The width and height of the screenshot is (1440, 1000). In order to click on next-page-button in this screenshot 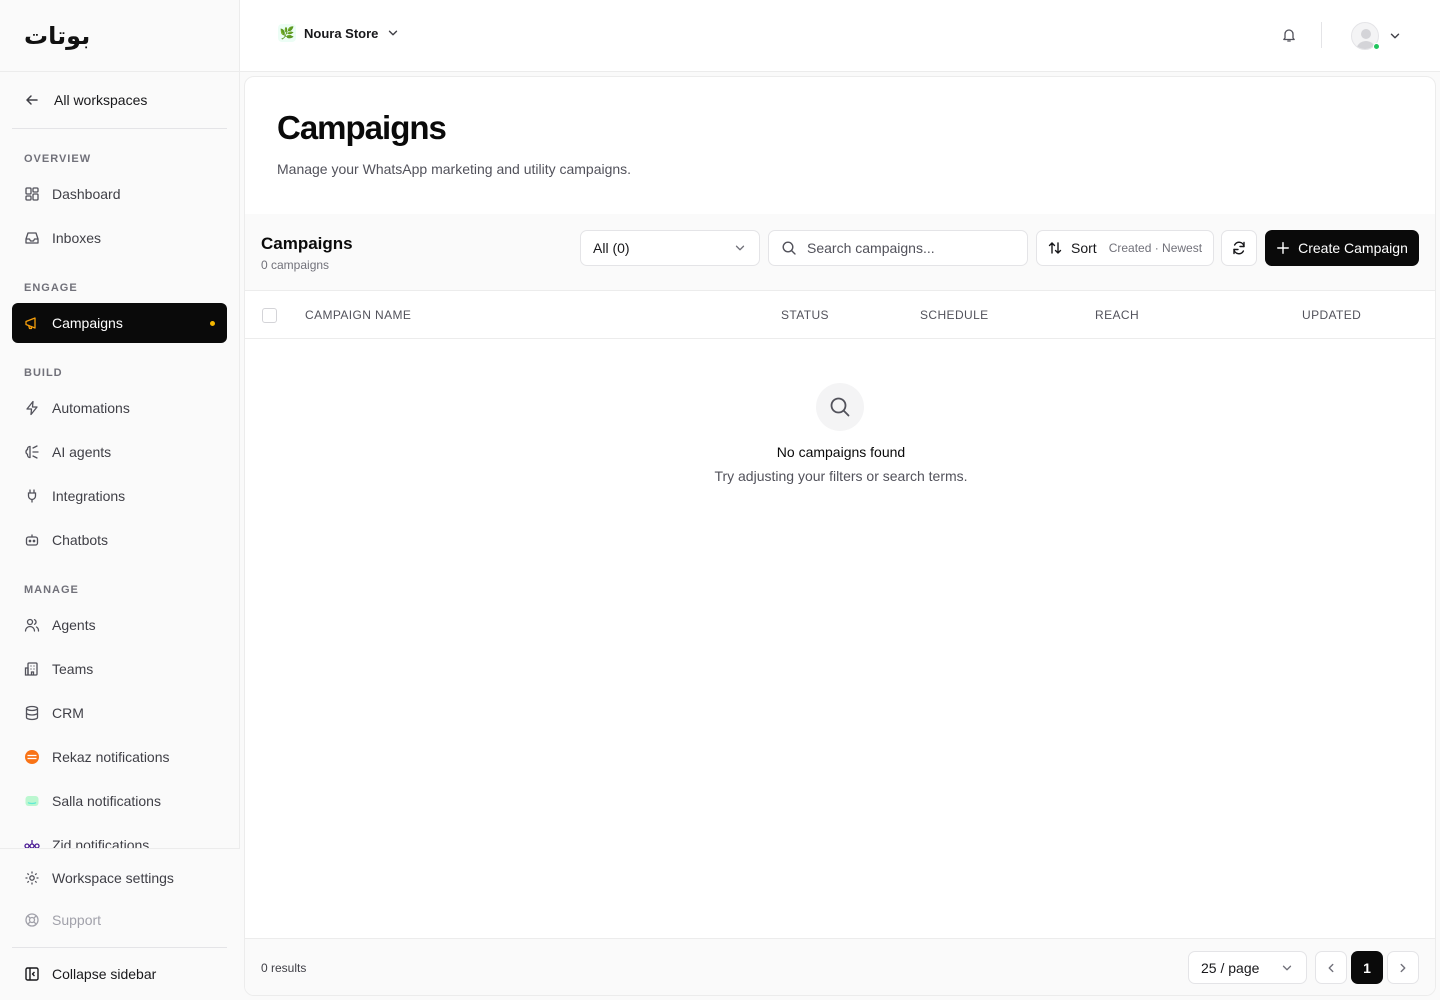, I will do `click(1403, 967)`.